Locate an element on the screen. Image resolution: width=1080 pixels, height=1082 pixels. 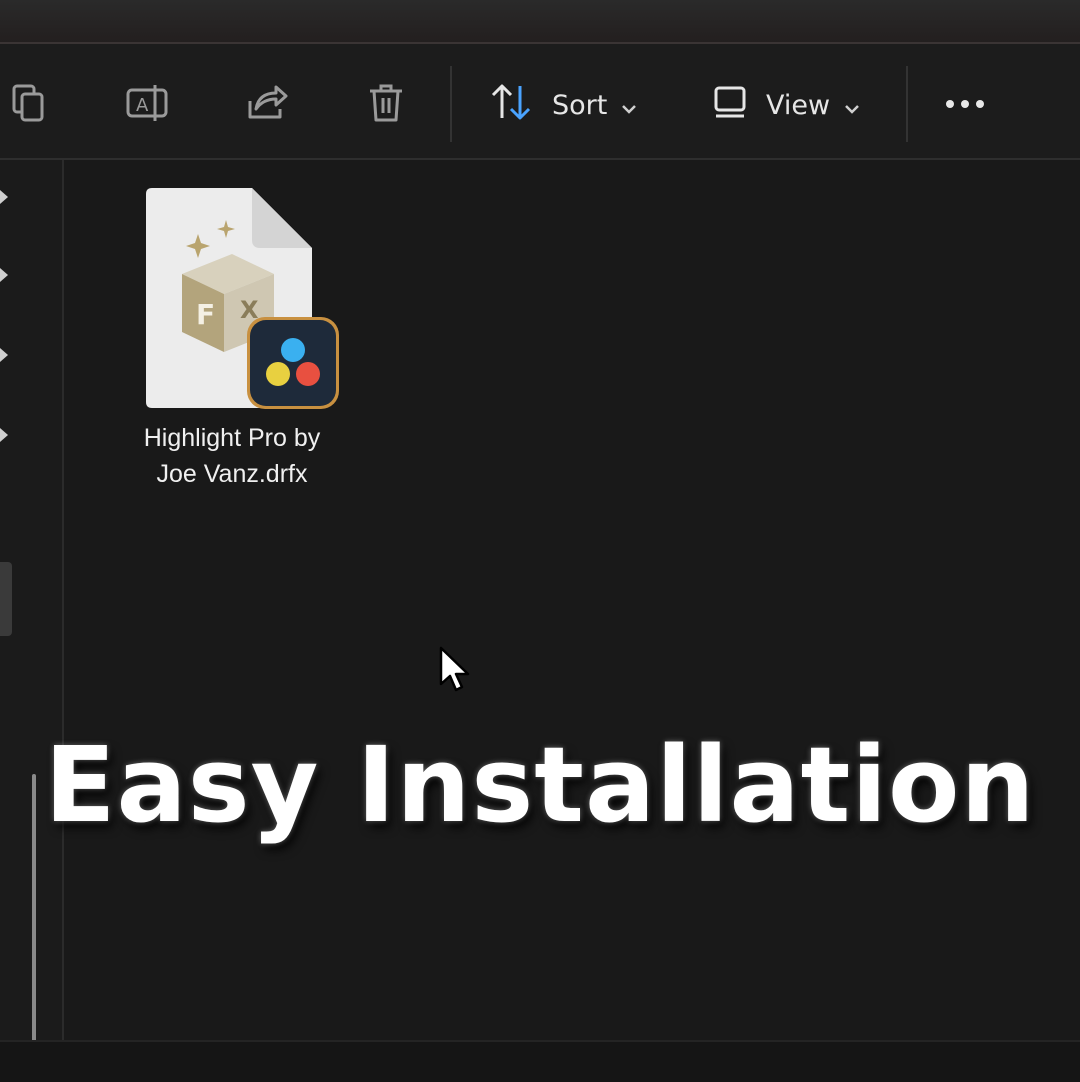
status-bar is located at coordinates (540, 1061).